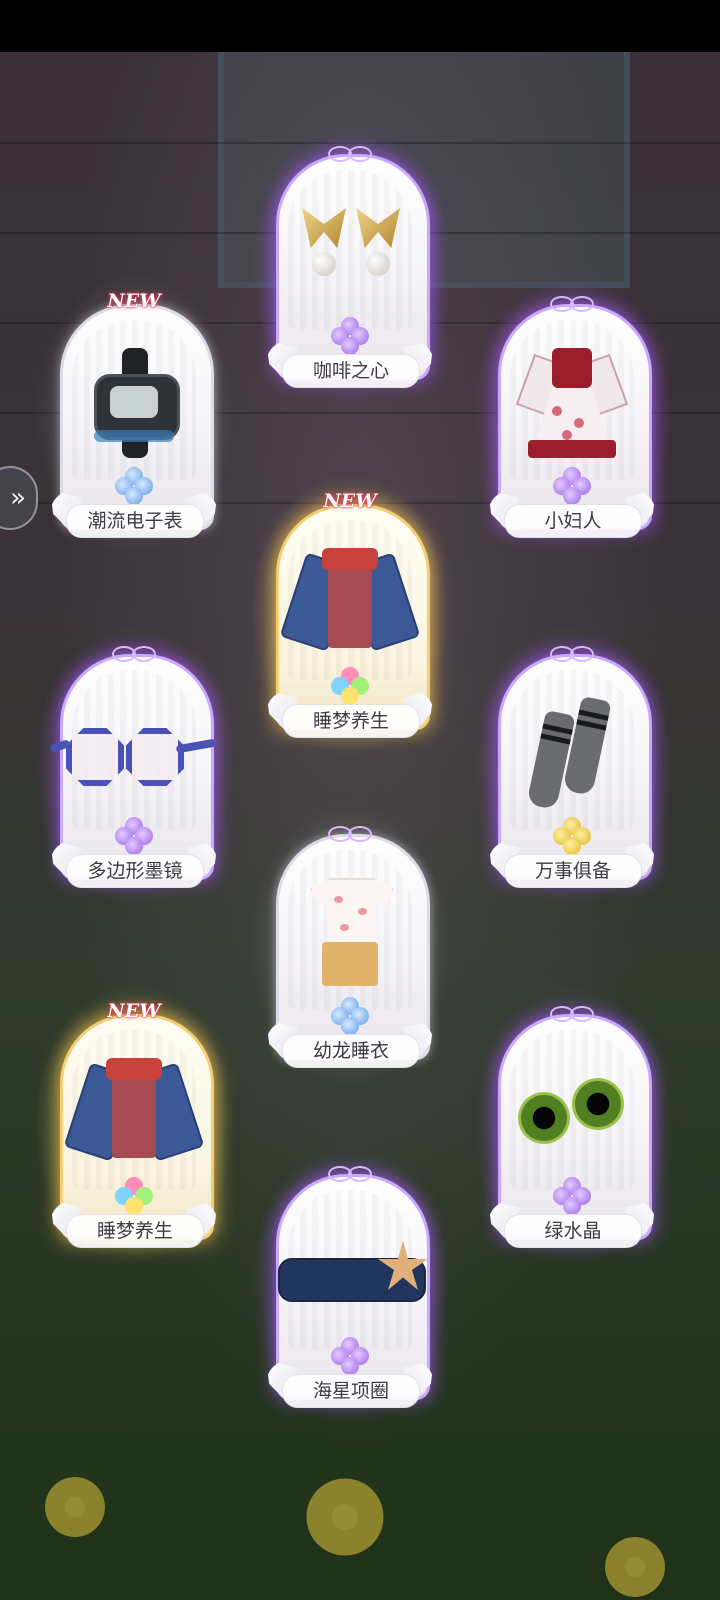  What do you see at coordinates (135, 871) in the screenshot?
I see `card-label: 多边形墨镜` at bounding box center [135, 871].